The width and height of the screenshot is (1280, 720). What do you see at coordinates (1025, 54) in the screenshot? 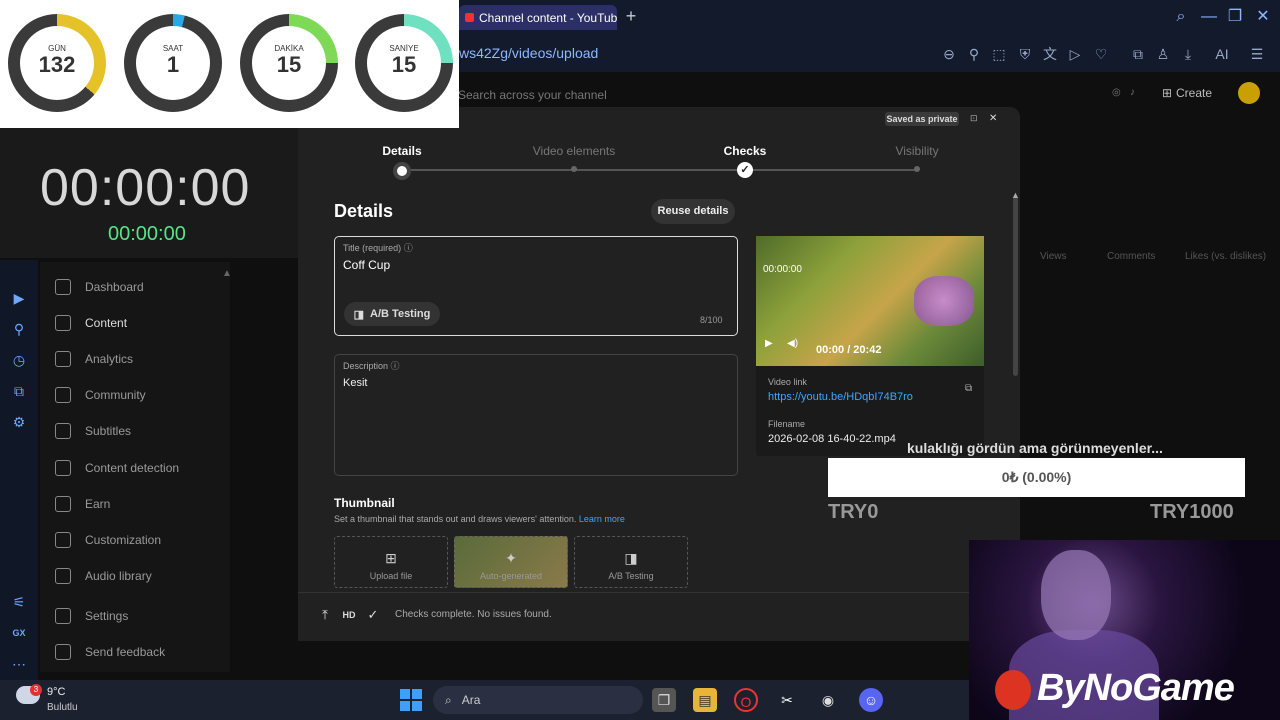
I see `shield-icon: ⛨` at bounding box center [1025, 54].